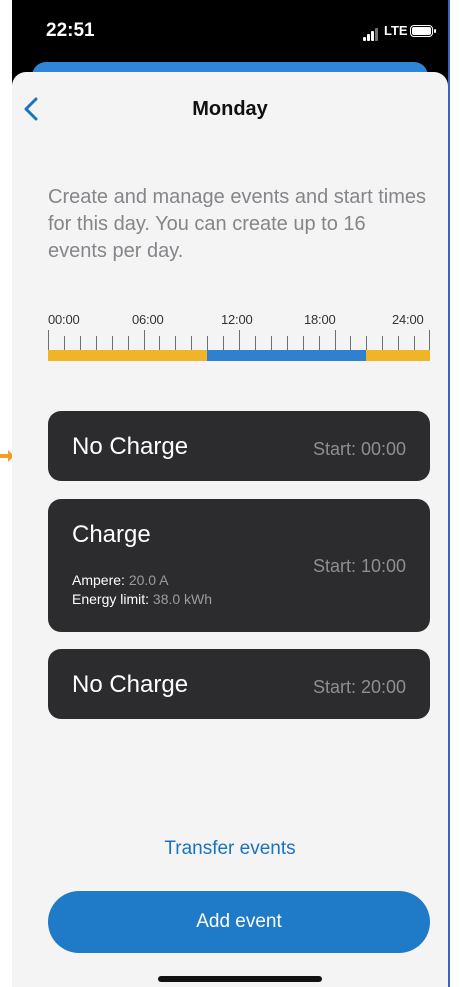 The image size is (460, 987). Describe the element at coordinates (111, 599) in the screenshot. I see `energy-limit-label: Energy limit:` at that location.